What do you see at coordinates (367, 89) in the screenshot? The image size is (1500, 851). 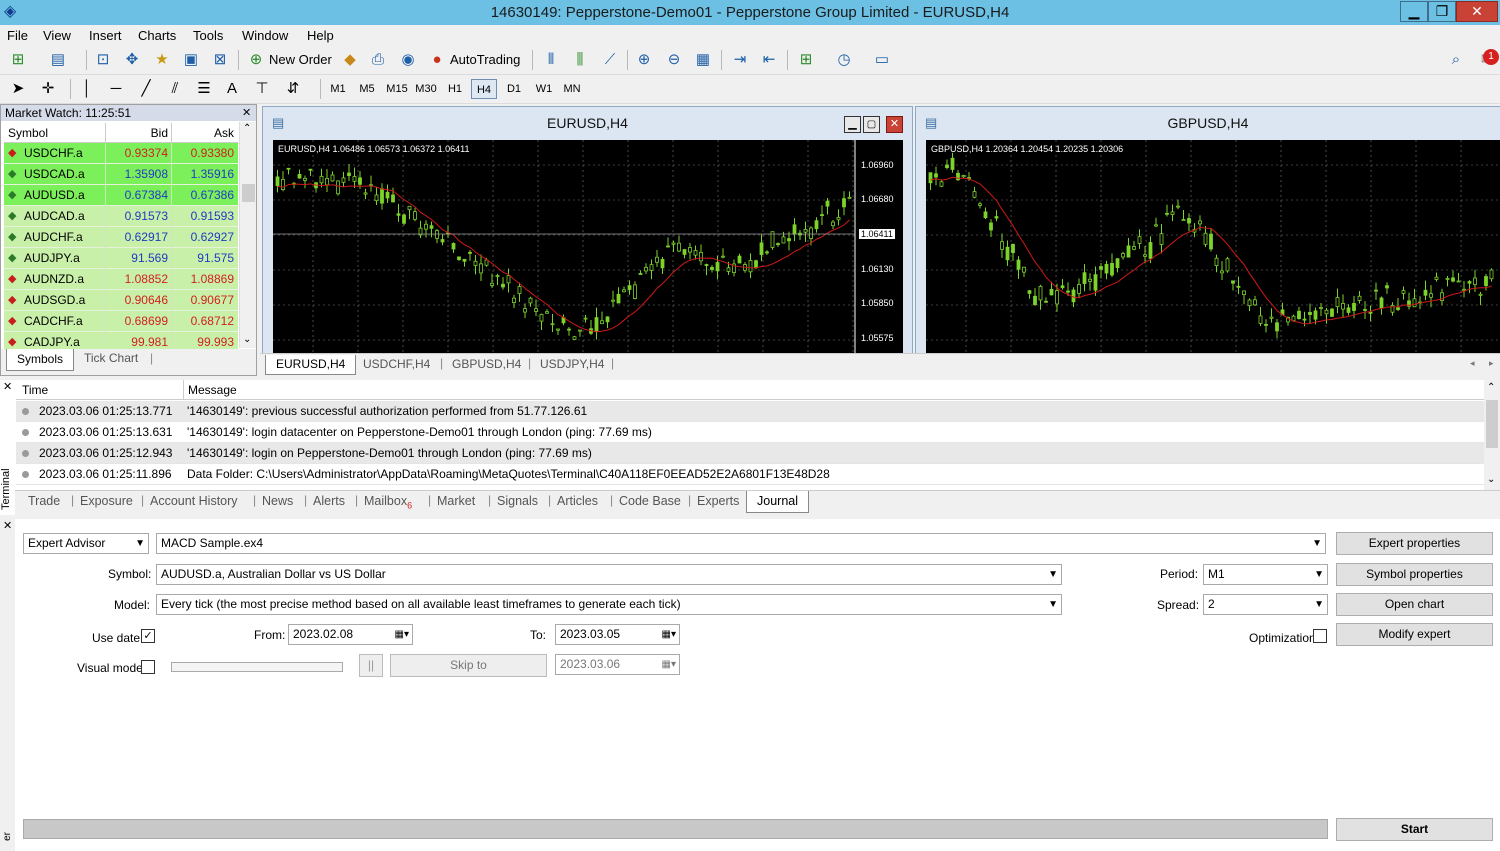 I see `timeframe-m5: M5` at bounding box center [367, 89].